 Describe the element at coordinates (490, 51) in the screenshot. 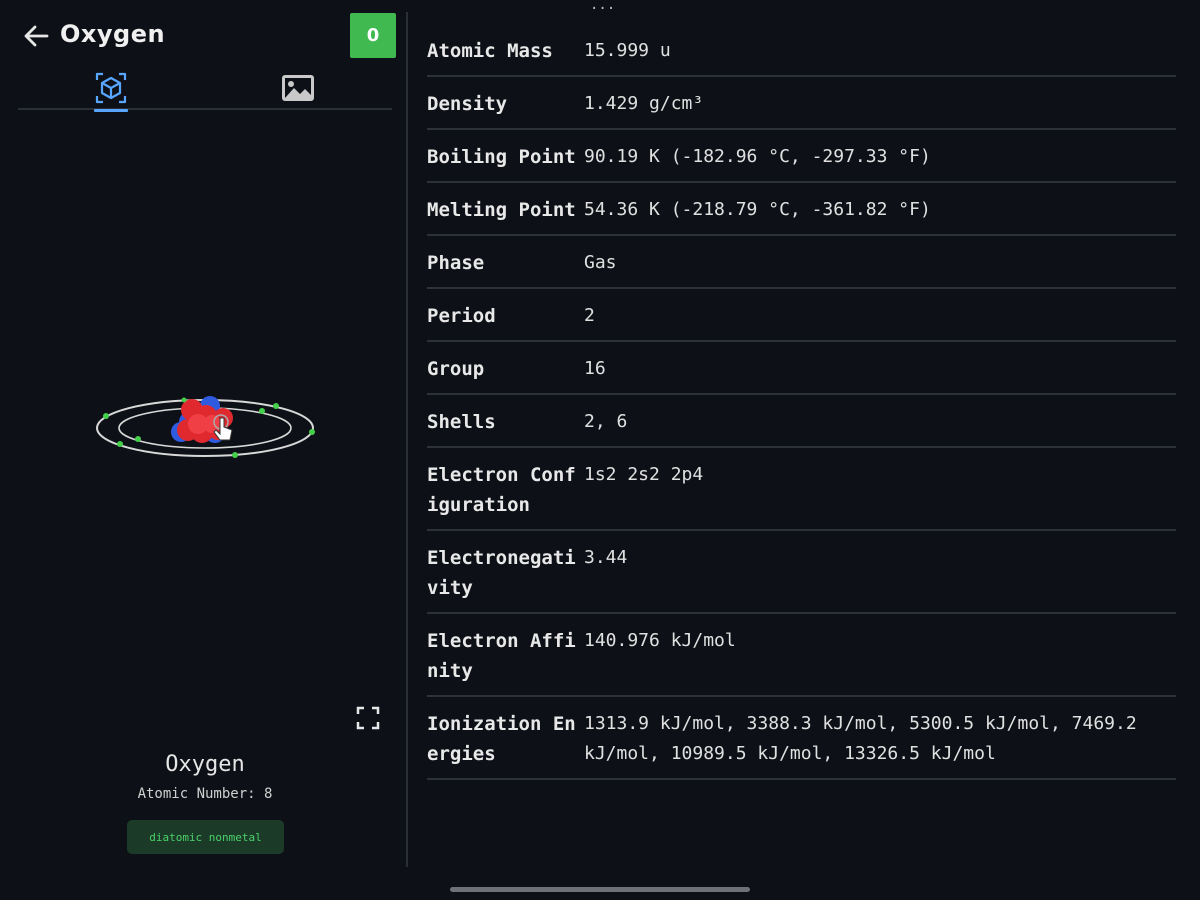

I see `property-key: Atomic Mass` at that location.